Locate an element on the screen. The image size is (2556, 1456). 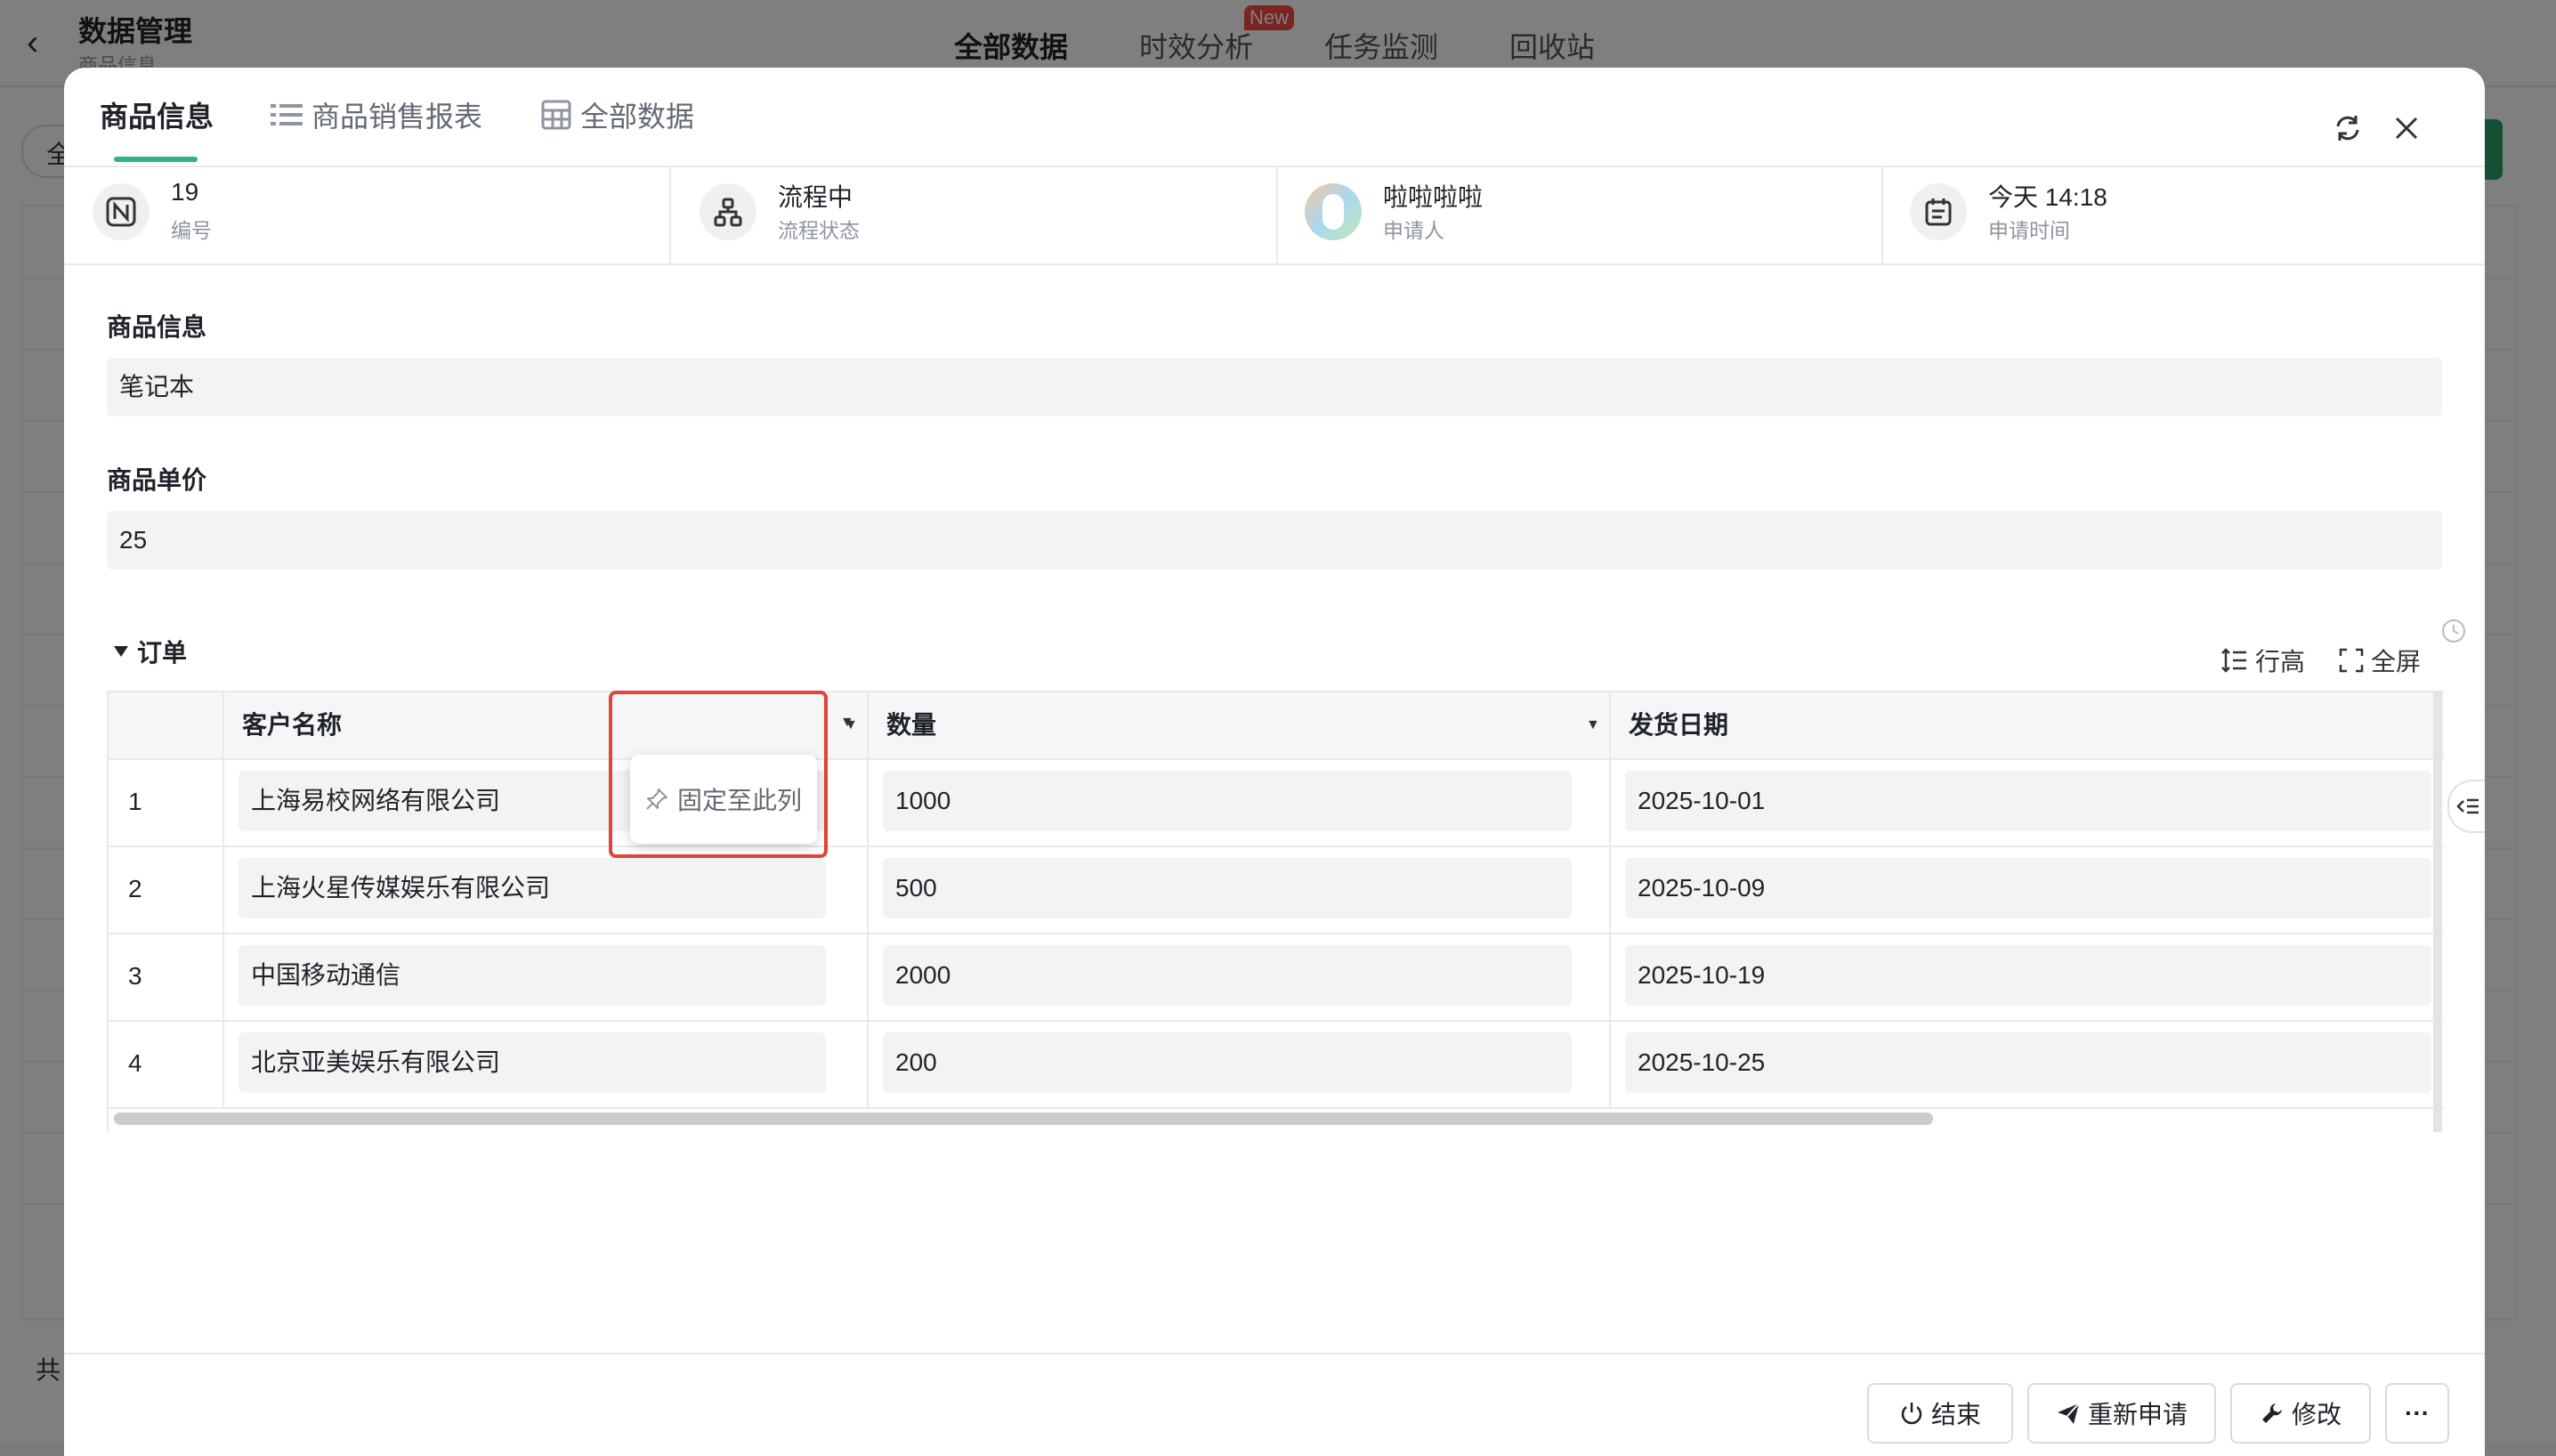
ship-date-input: 2025-10-25 is located at coordinates (2028, 1062).